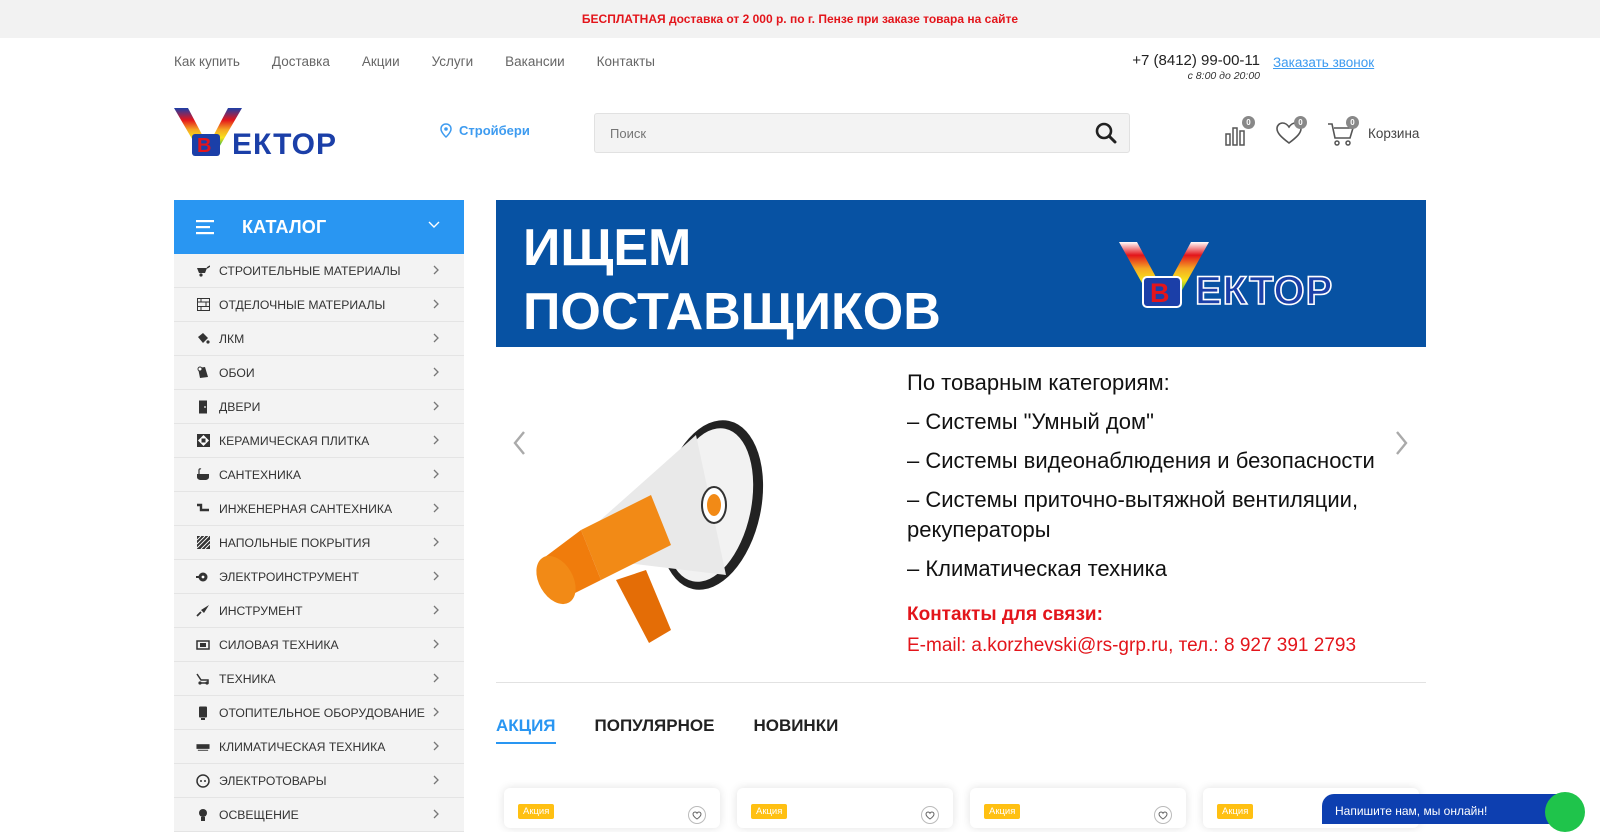  I want to click on catalog-item-label: КЕРАМИЧЕСКАЯ ПЛИТКА, so click(294, 440).